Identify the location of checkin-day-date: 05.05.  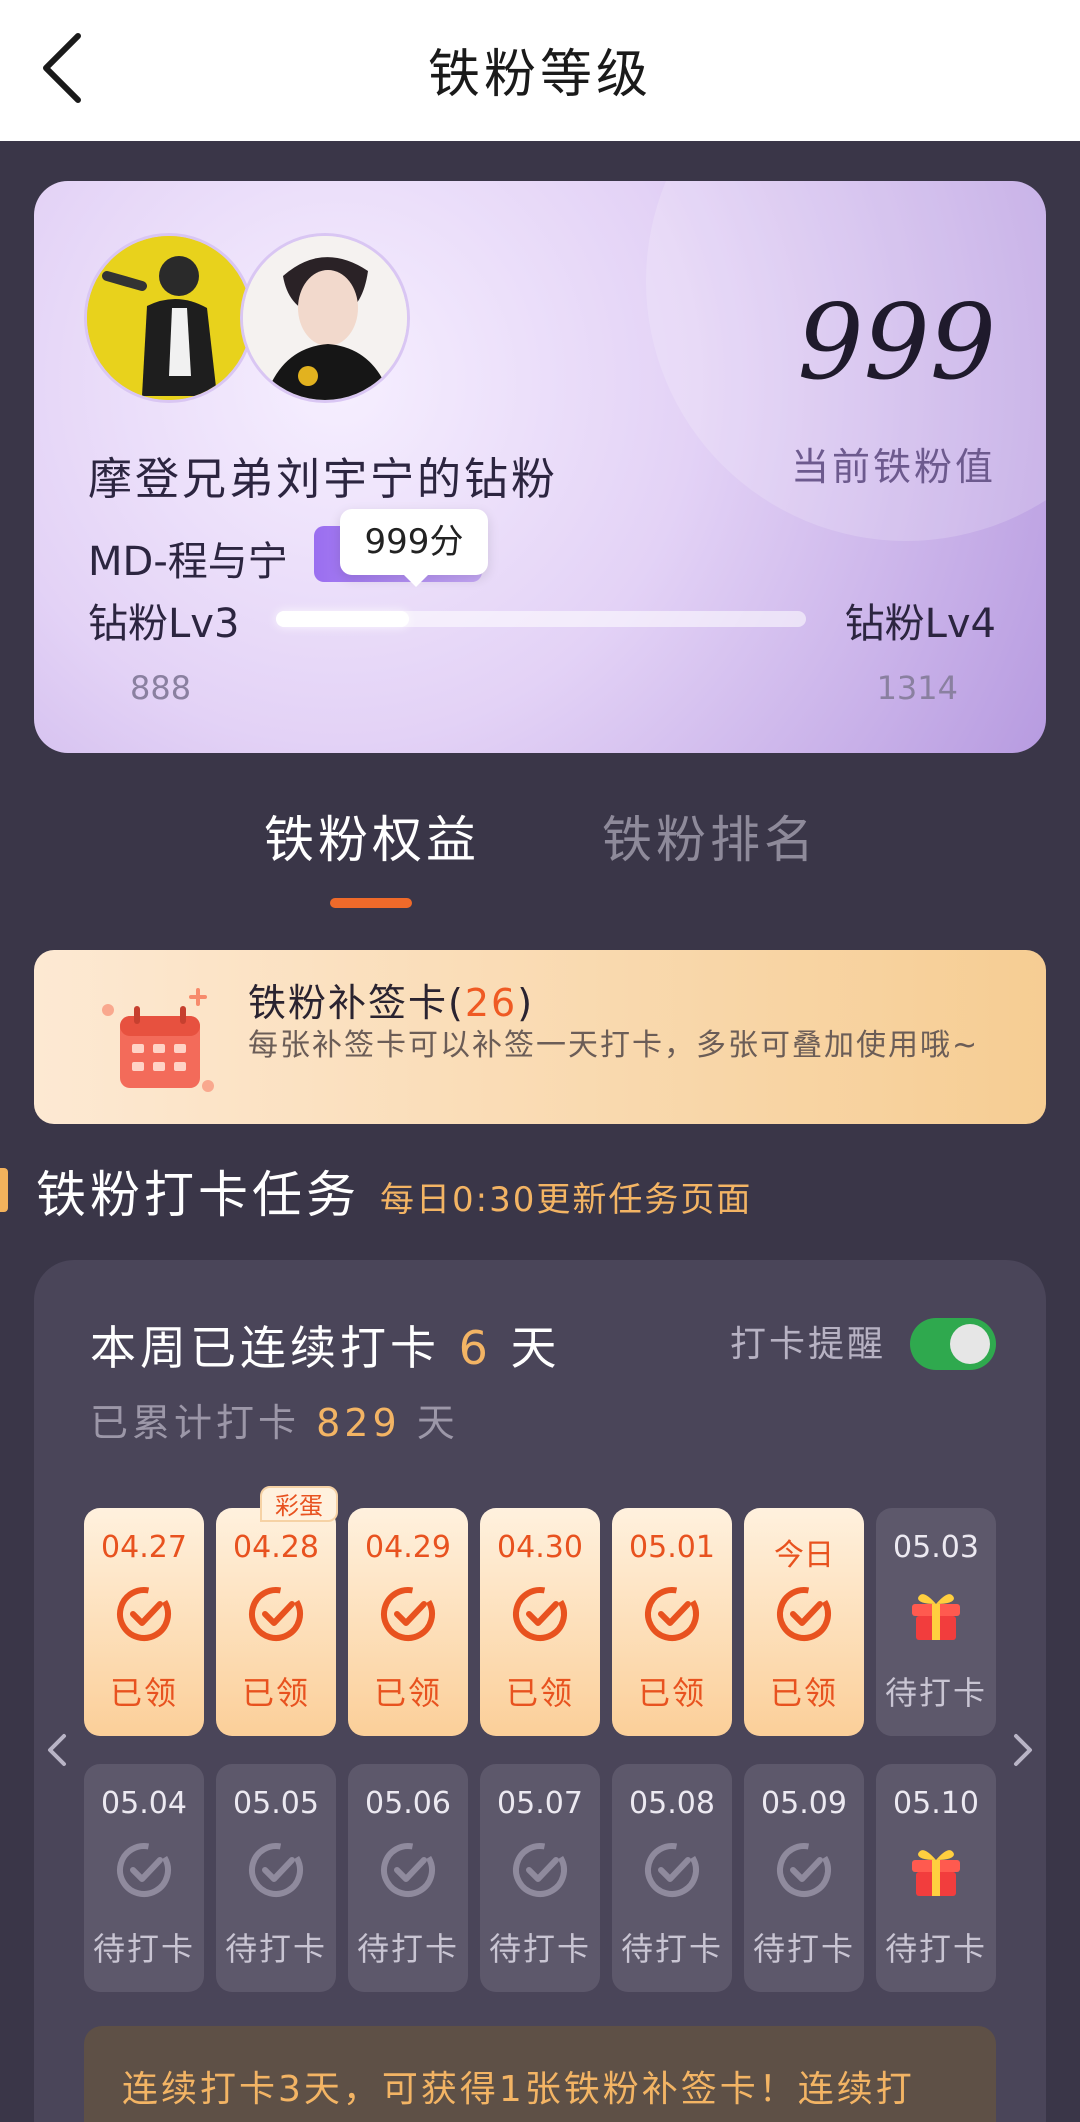
(276, 1803).